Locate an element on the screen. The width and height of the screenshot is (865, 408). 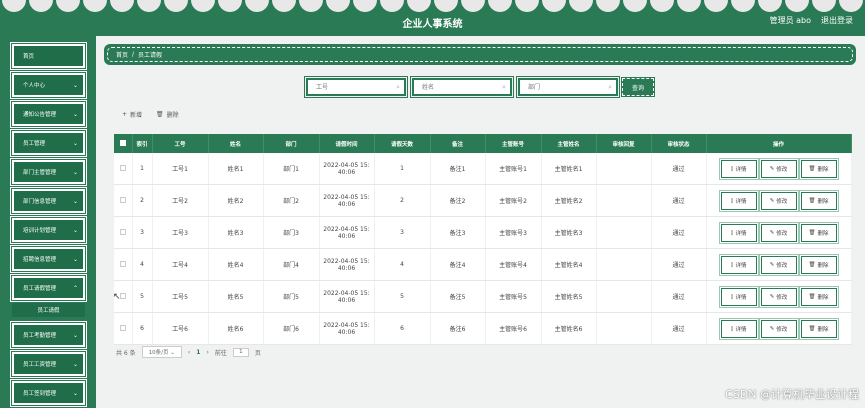
add-button: + 新增 is located at coordinates (132, 114).